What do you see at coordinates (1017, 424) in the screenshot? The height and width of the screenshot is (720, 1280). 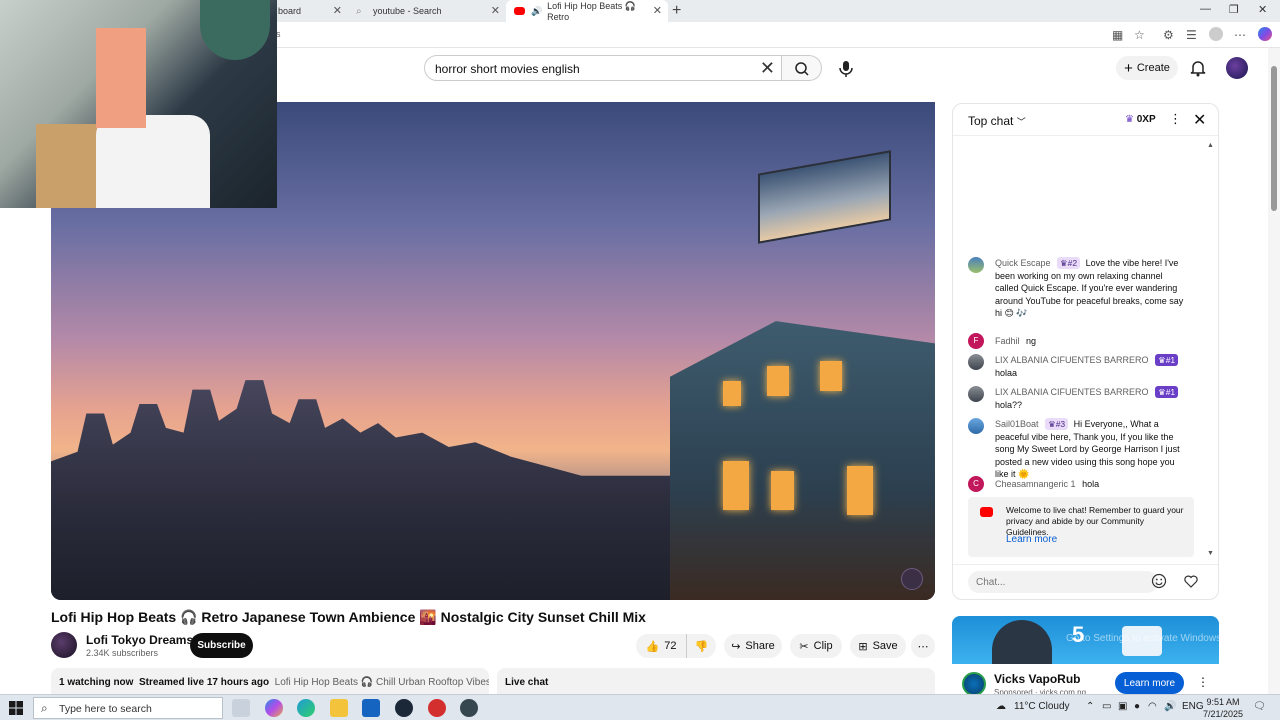 I see `message-author: Sail01Boat` at bounding box center [1017, 424].